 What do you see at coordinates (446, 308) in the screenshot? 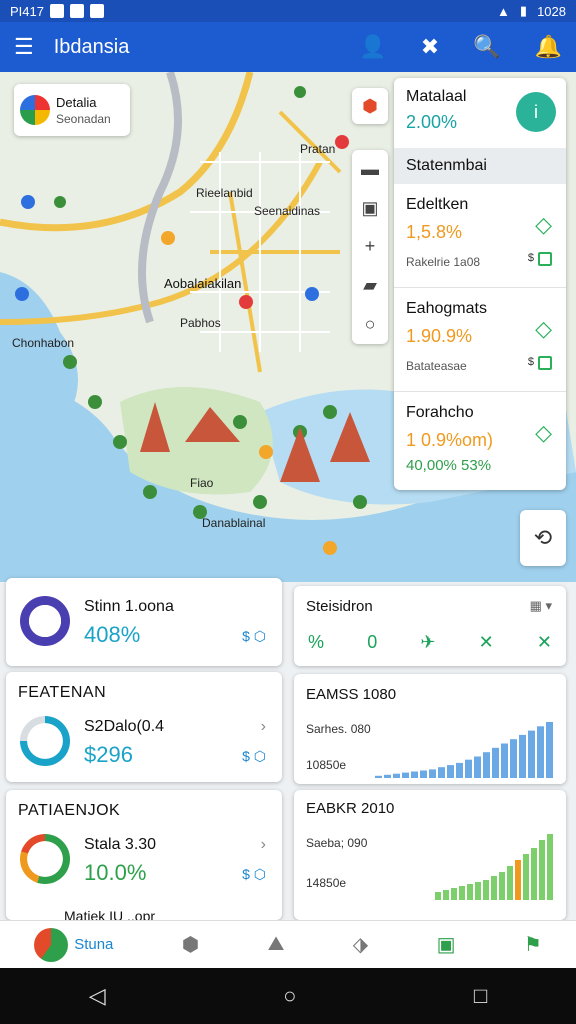
I see `item-name: Eahogmats` at bounding box center [446, 308].